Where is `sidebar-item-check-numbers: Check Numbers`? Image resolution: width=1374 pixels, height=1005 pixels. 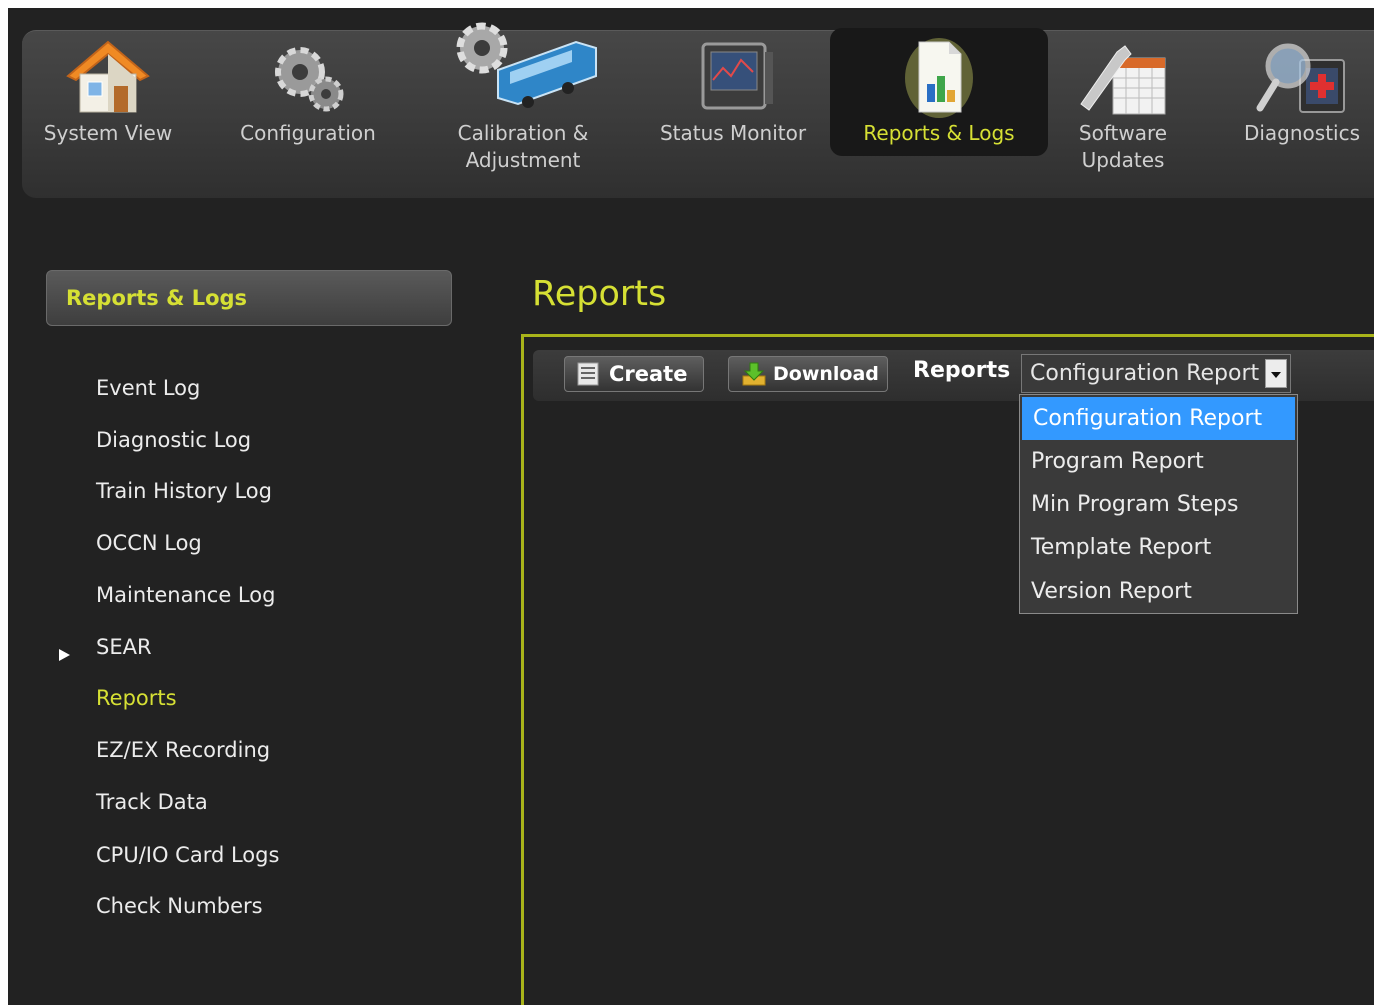 sidebar-item-check-numbers: Check Numbers is located at coordinates (179, 906).